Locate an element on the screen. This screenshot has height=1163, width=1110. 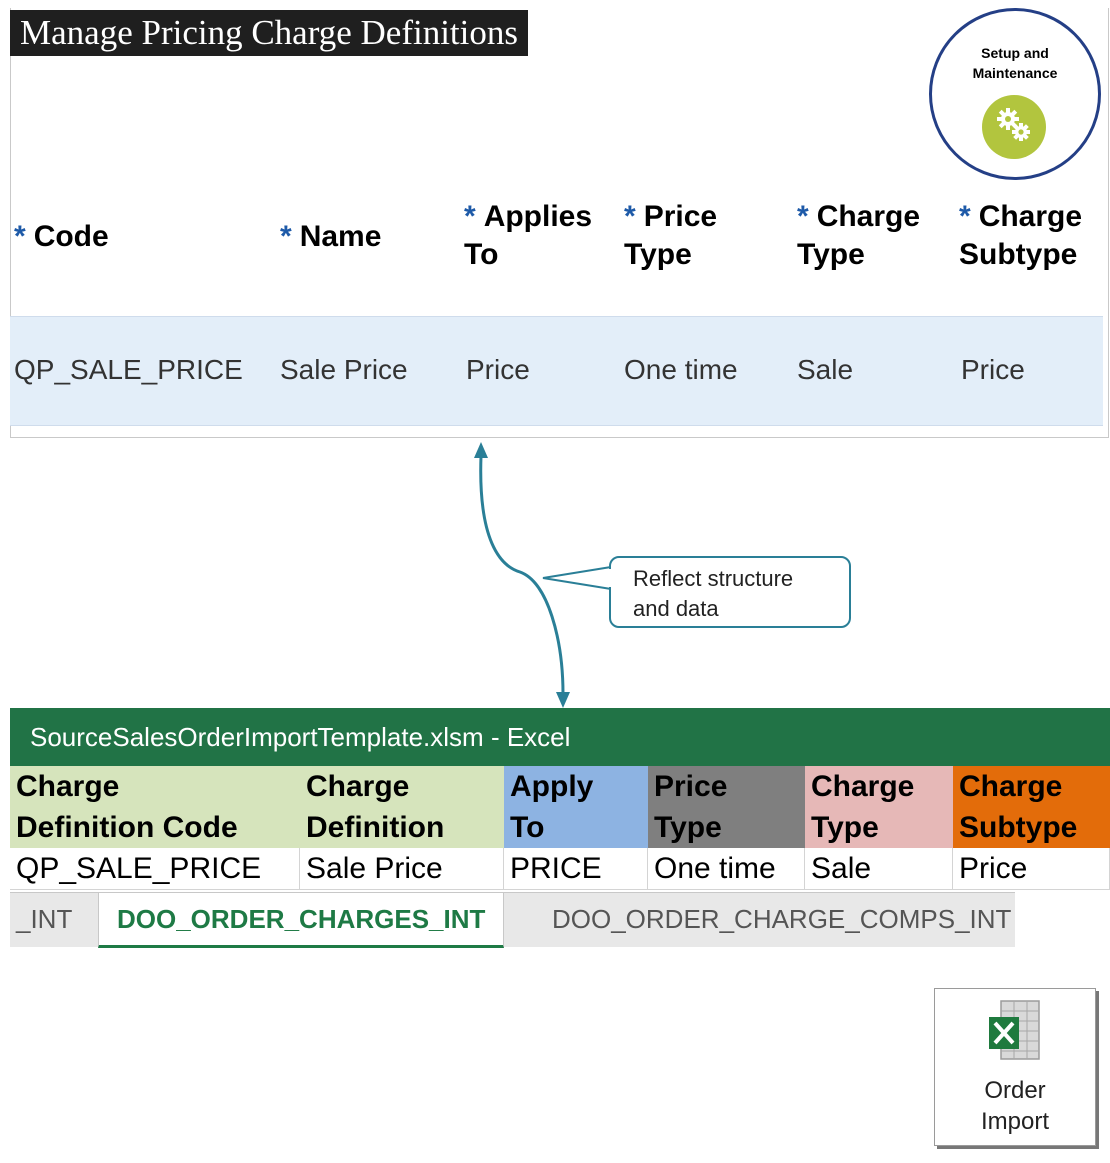
excel-cell-price-type: One time is located at coordinates (726, 869).